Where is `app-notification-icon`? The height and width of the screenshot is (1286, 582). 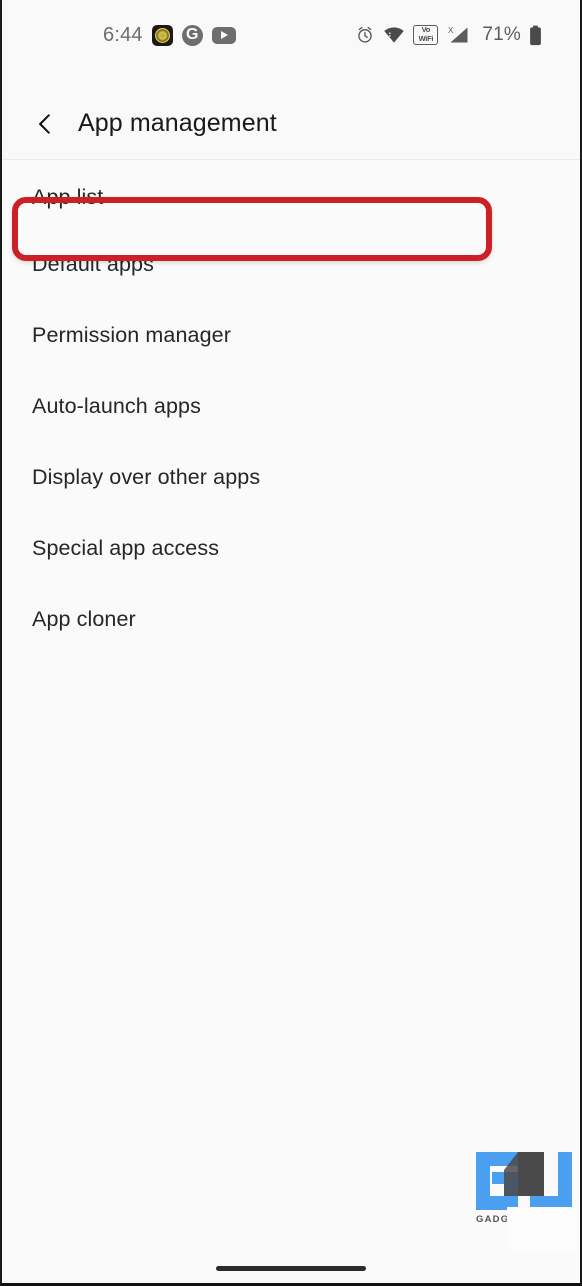
app-notification-icon is located at coordinates (162, 35).